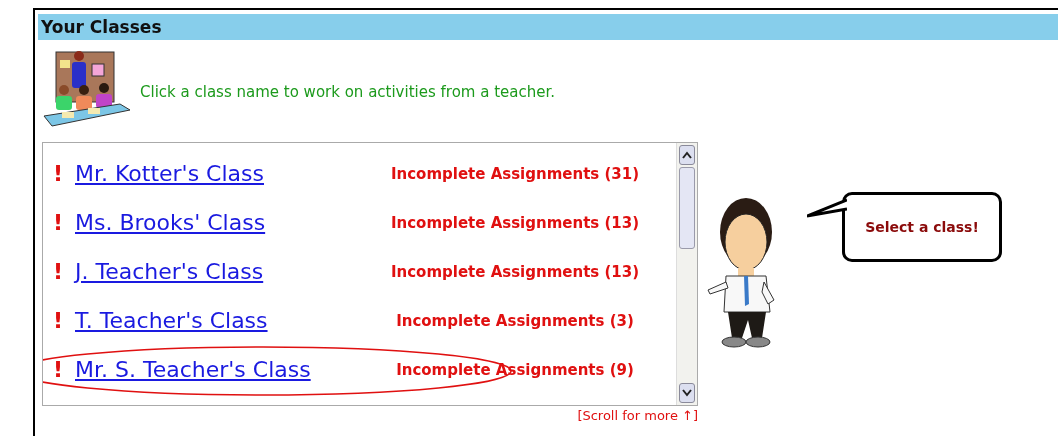 This screenshot has width=1058, height=436. I want to click on chevron-up-icon, so click(687, 155).